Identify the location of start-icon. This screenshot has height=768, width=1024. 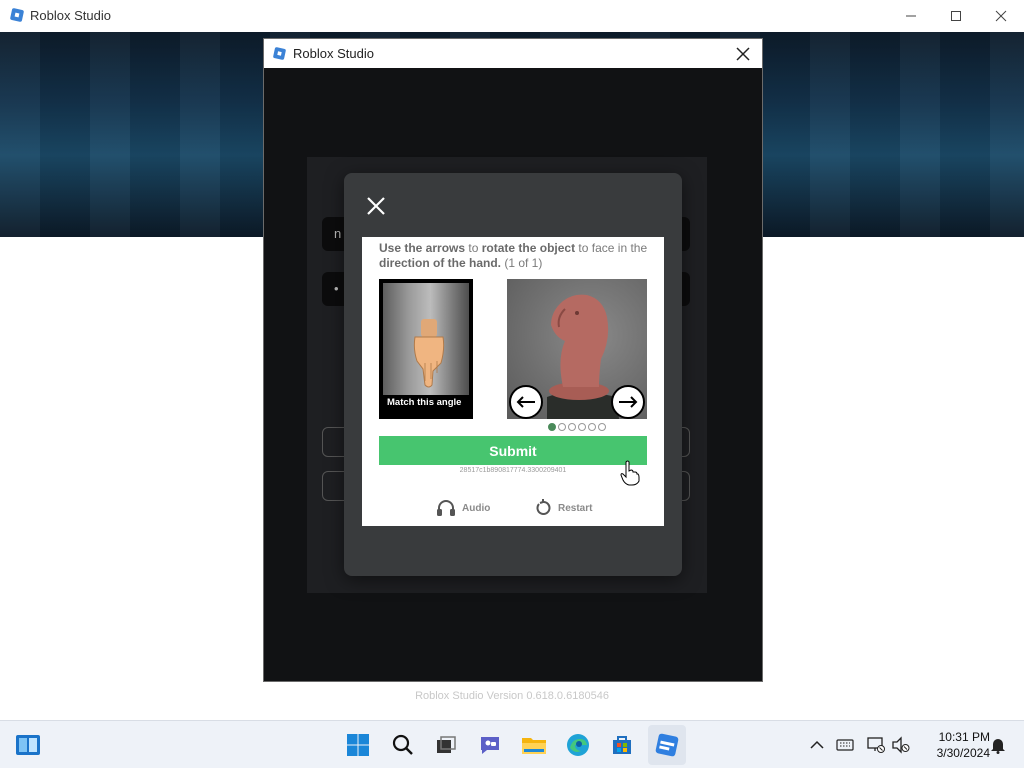
(358, 745).